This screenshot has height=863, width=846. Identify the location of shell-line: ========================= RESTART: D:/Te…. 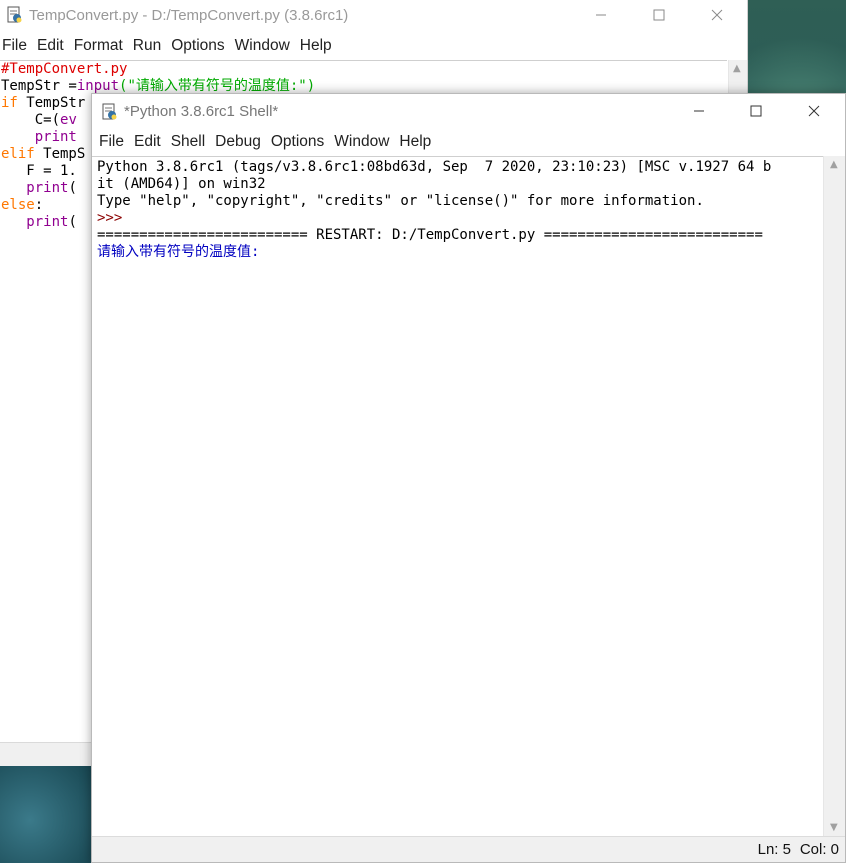
(430, 235).